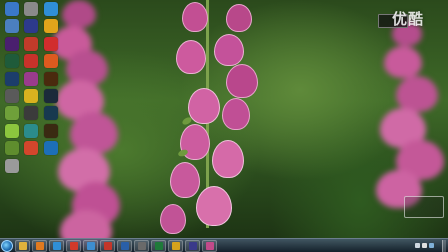 The height and width of the screenshot is (252, 448). Describe the element at coordinates (7, 245) in the screenshot. I see `start-button` at that location.